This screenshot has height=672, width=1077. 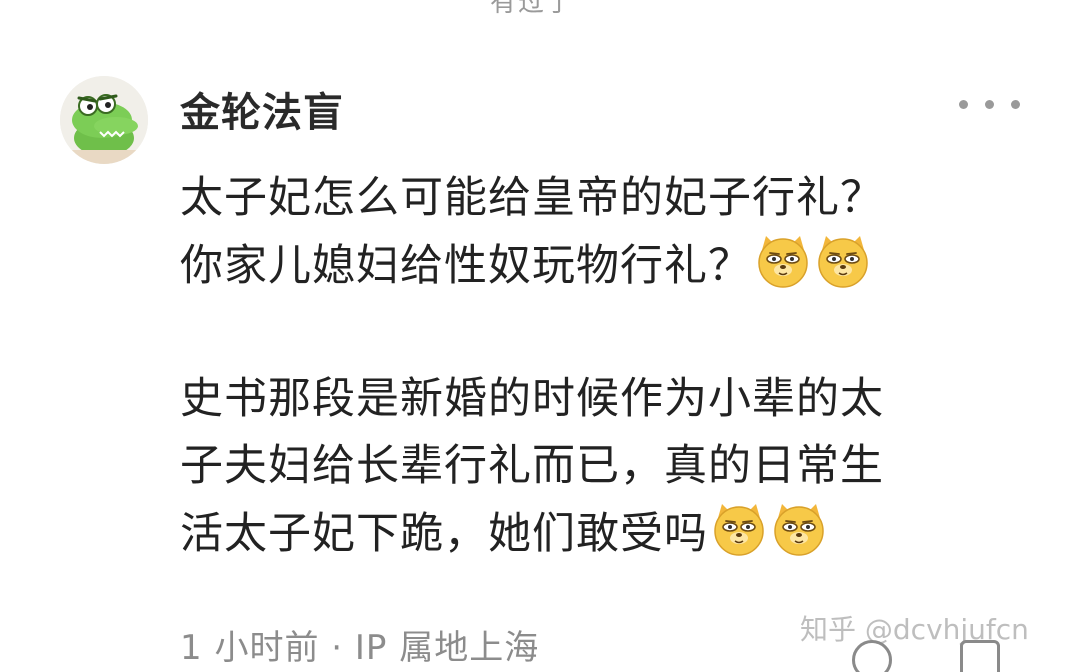 I want to click on comment-meta: 1 小时前 · IP 属地上海, so click(x=359, y=644).